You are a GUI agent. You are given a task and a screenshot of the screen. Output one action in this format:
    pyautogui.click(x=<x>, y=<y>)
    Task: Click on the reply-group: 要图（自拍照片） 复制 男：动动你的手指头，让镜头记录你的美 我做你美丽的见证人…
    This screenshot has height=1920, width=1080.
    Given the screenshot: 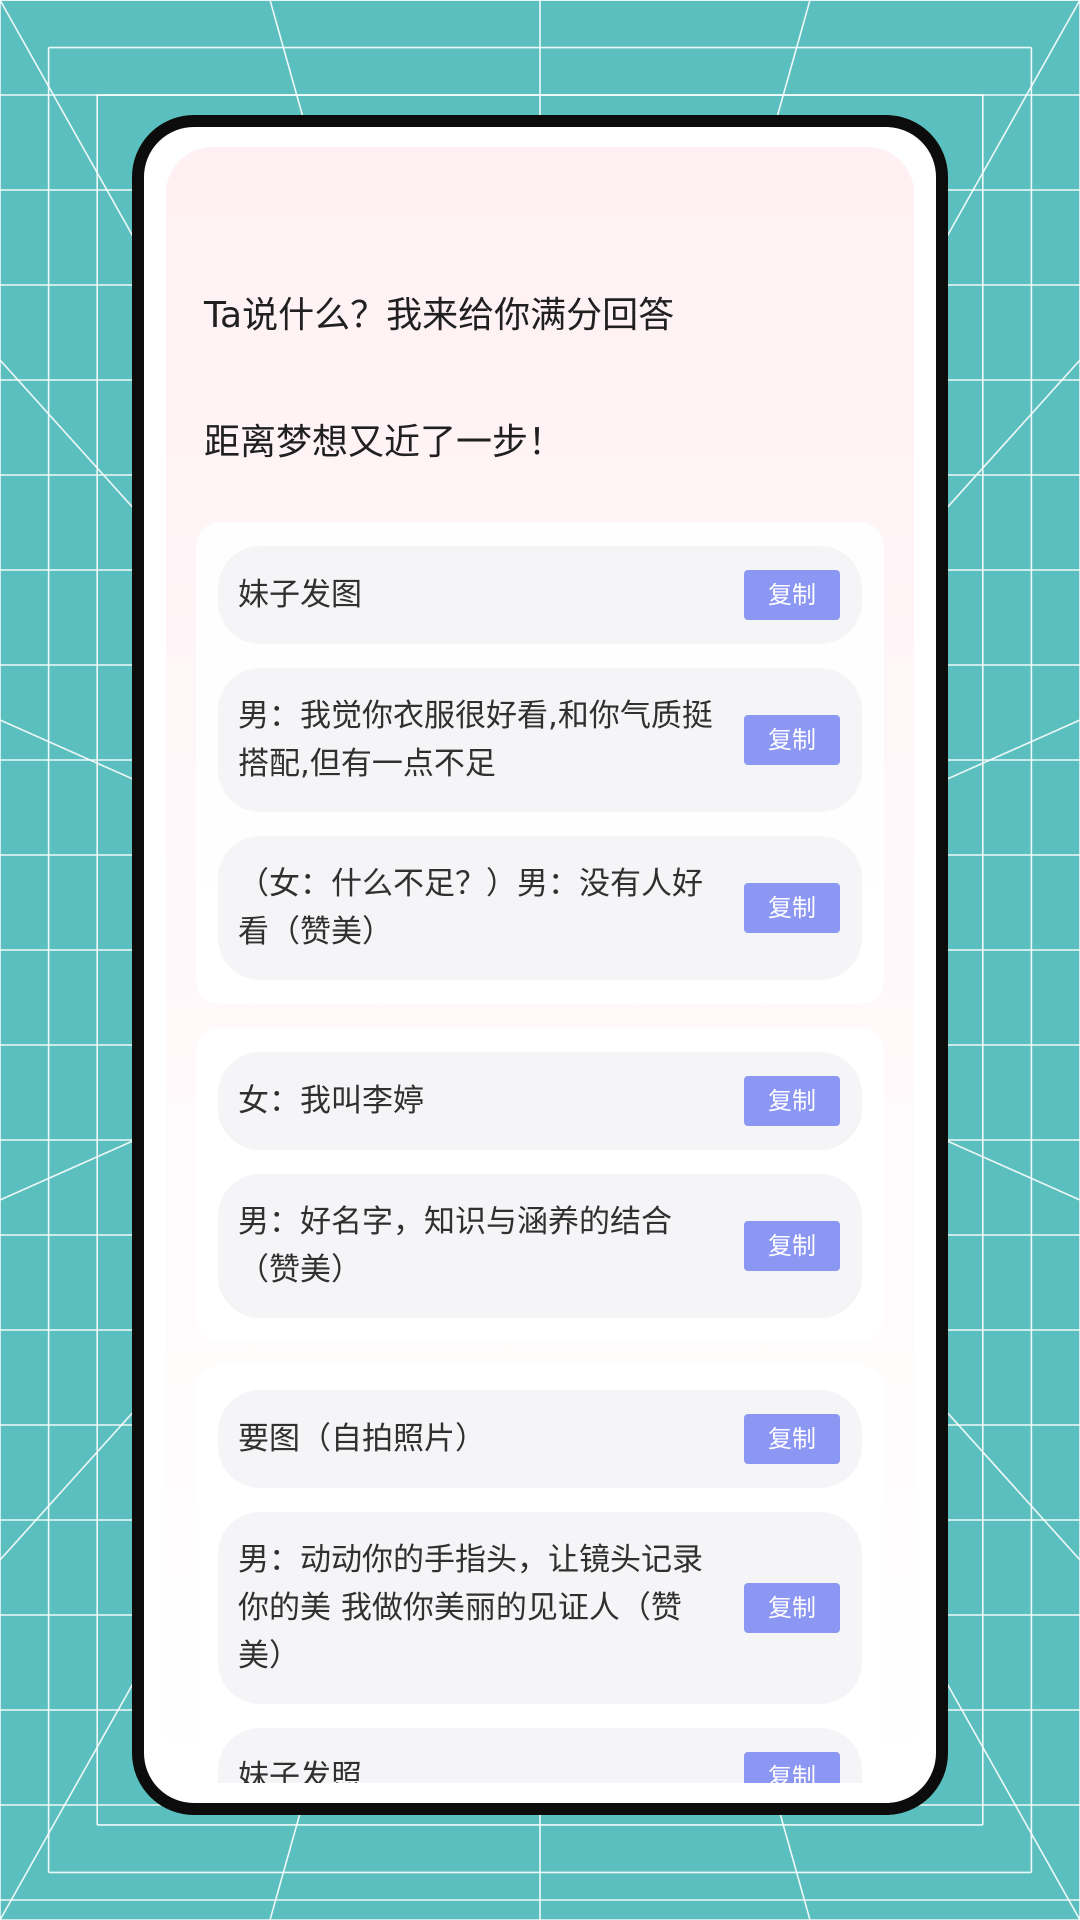 What is the action you would take?
    pyautogui.click(x=540, y=1574)
    